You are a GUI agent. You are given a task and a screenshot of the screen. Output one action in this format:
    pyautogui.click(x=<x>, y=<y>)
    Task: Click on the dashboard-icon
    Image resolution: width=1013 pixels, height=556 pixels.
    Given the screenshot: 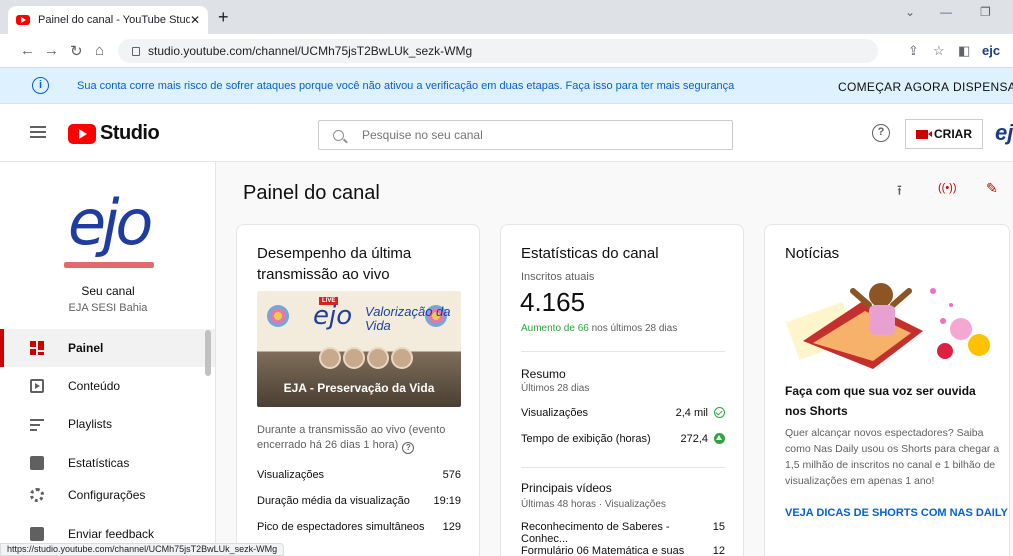 What is the action you would take?
    pyautogui.click(x=37, y=348)
    